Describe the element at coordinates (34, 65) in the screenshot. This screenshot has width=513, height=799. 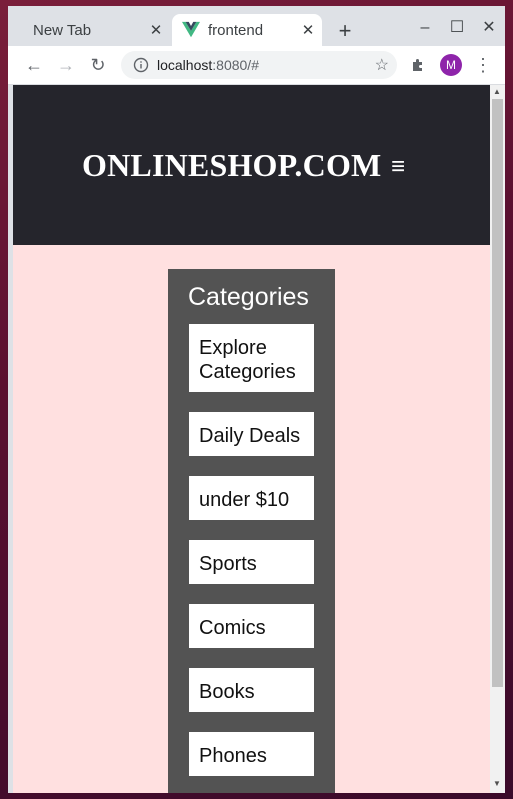
I see `back-arrow-icon: ←` at that location.